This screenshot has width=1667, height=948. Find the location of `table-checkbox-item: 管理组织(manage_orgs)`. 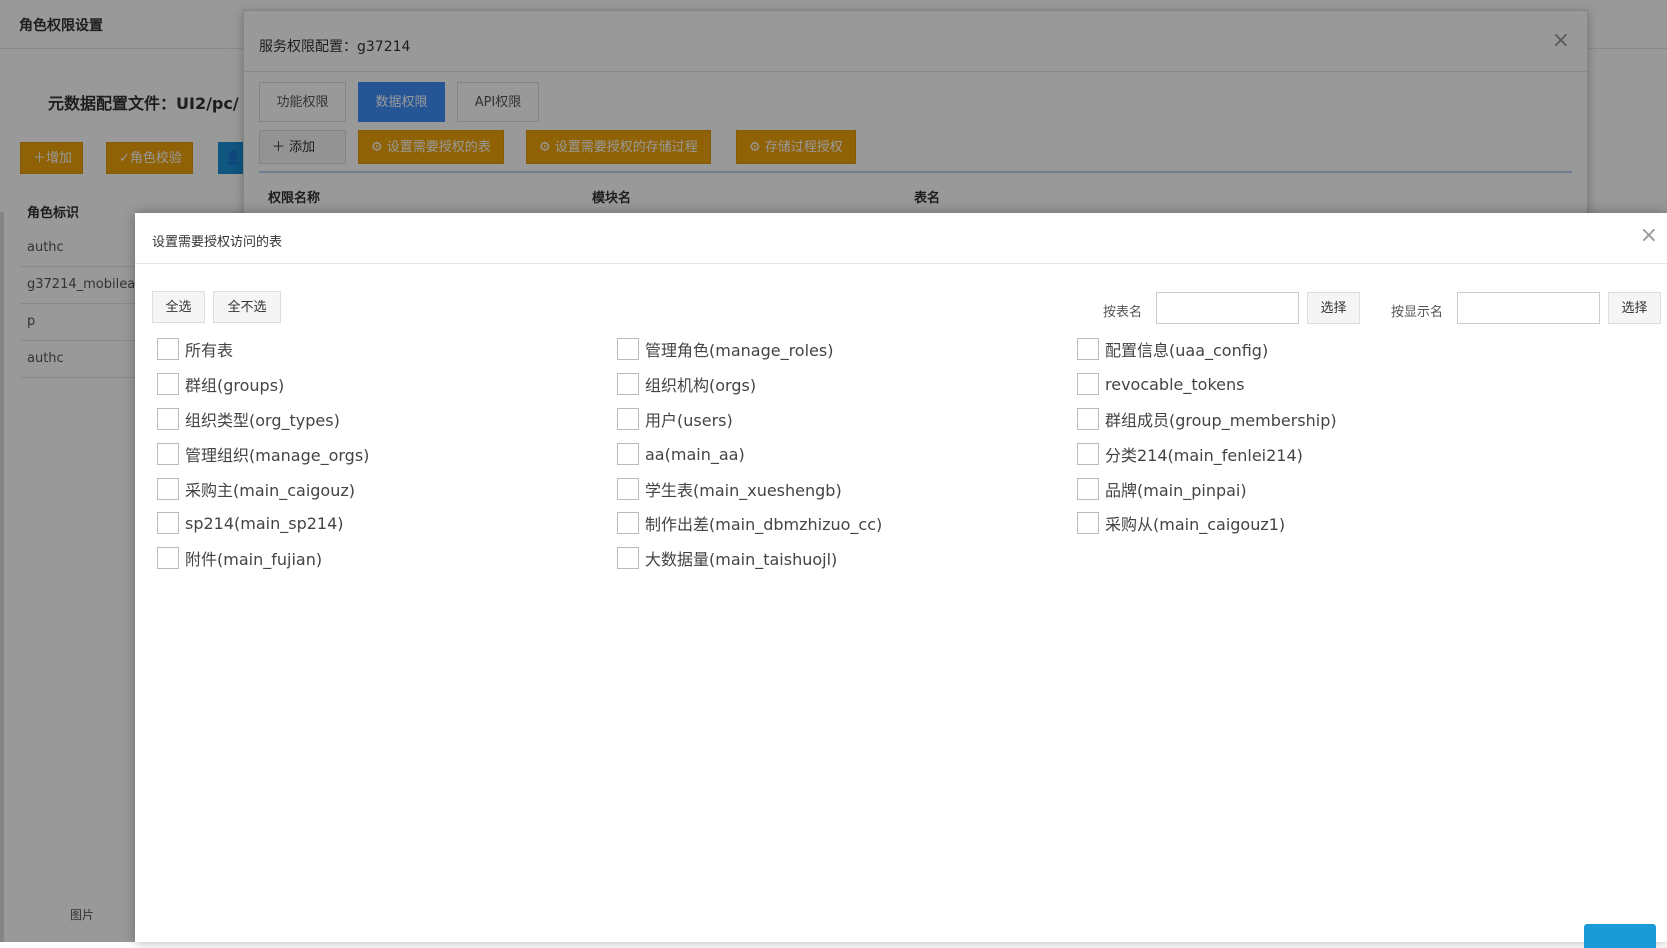

table-checkbox-item: 管理组织(manage_orgs) is located at coordinates (263, 454).